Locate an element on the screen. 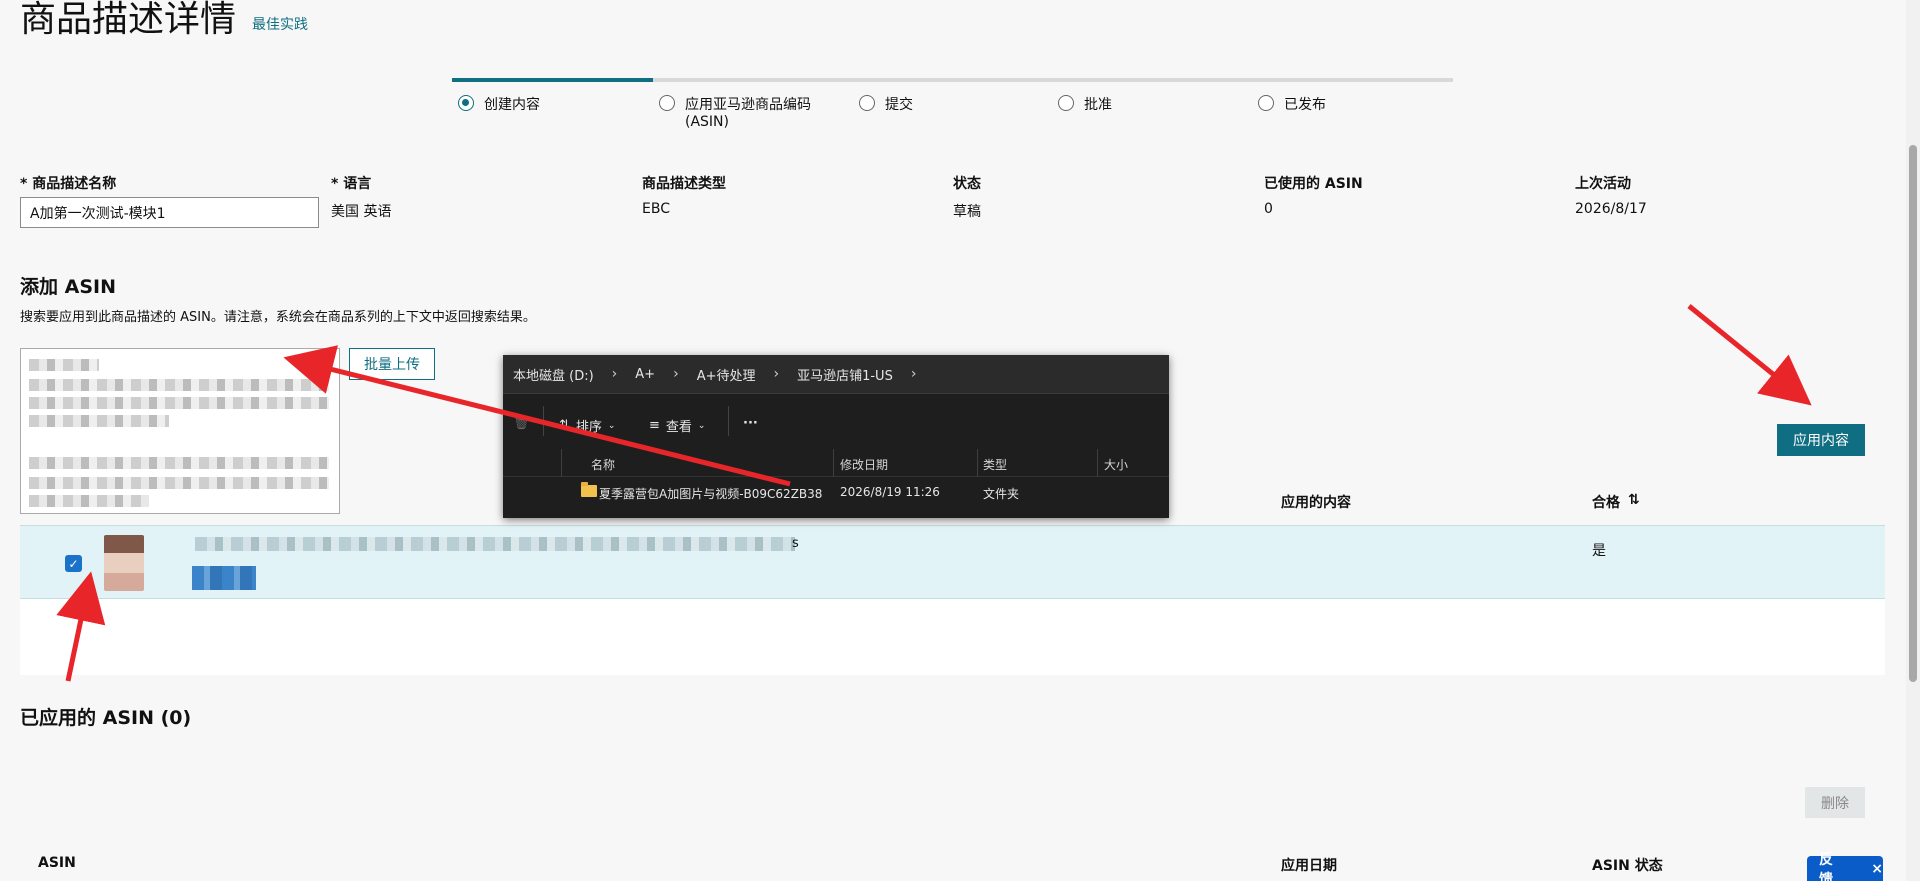  explorer-breadcrumb: 本地磁盘 (D:) › A+ › A+待处理 › 亚马逊店铺1-US › is located at coordinates (836, 374).